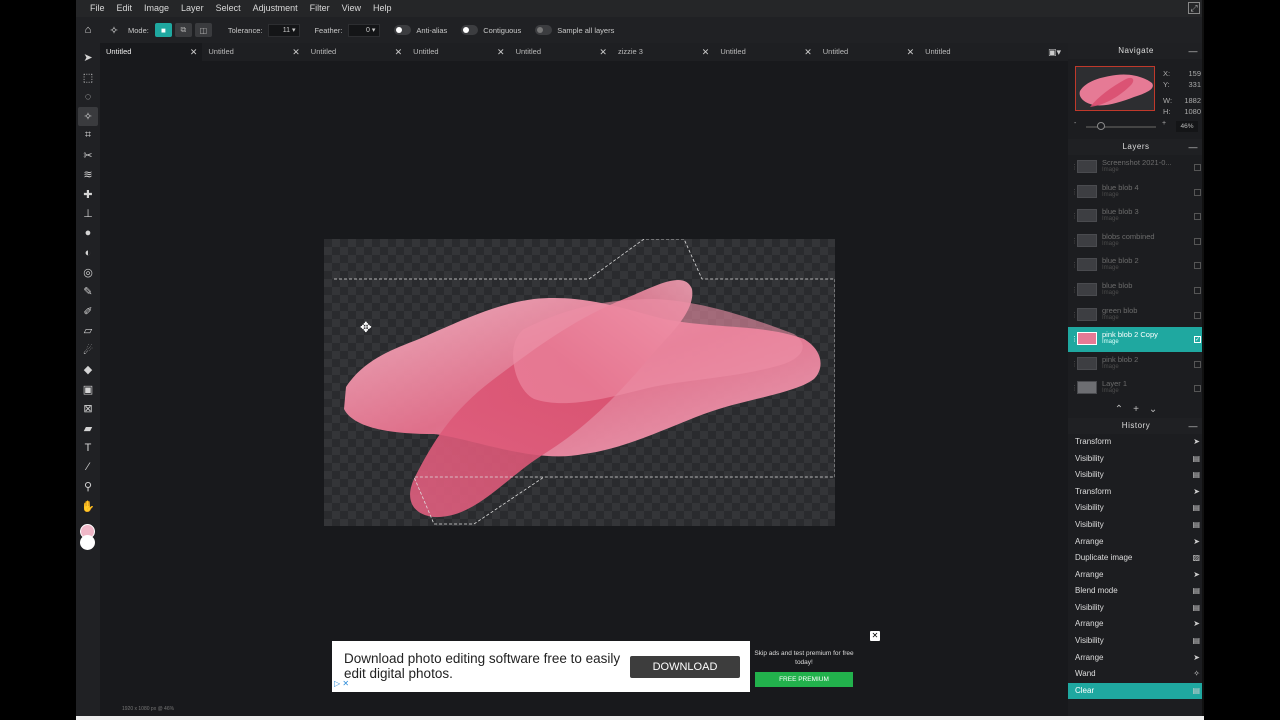 This screenshot has width=1280, height=720. Describe the element at coordinates (544, 30) in the screenshot. I see `sample-all-layers-toggle` at that location.